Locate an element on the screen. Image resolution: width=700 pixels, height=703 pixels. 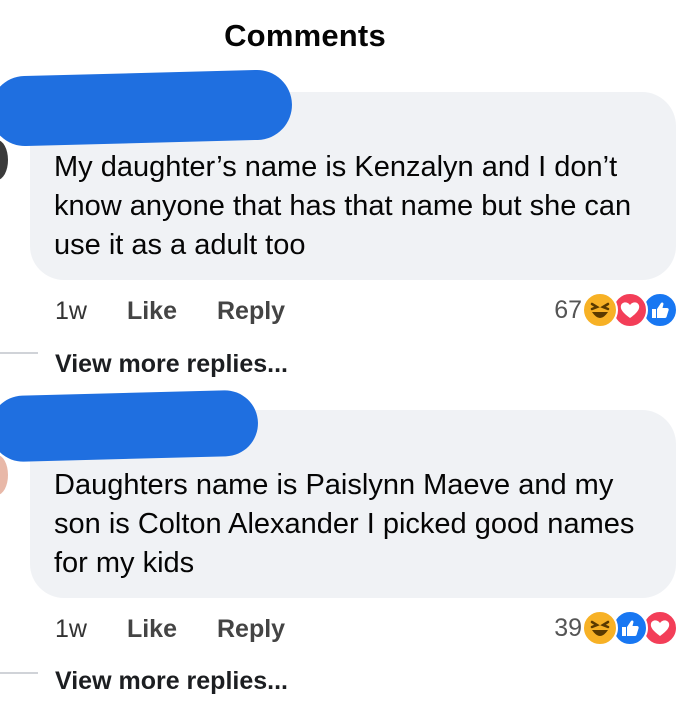
reaction-summary: 67 is located at coordinates (616, 310).